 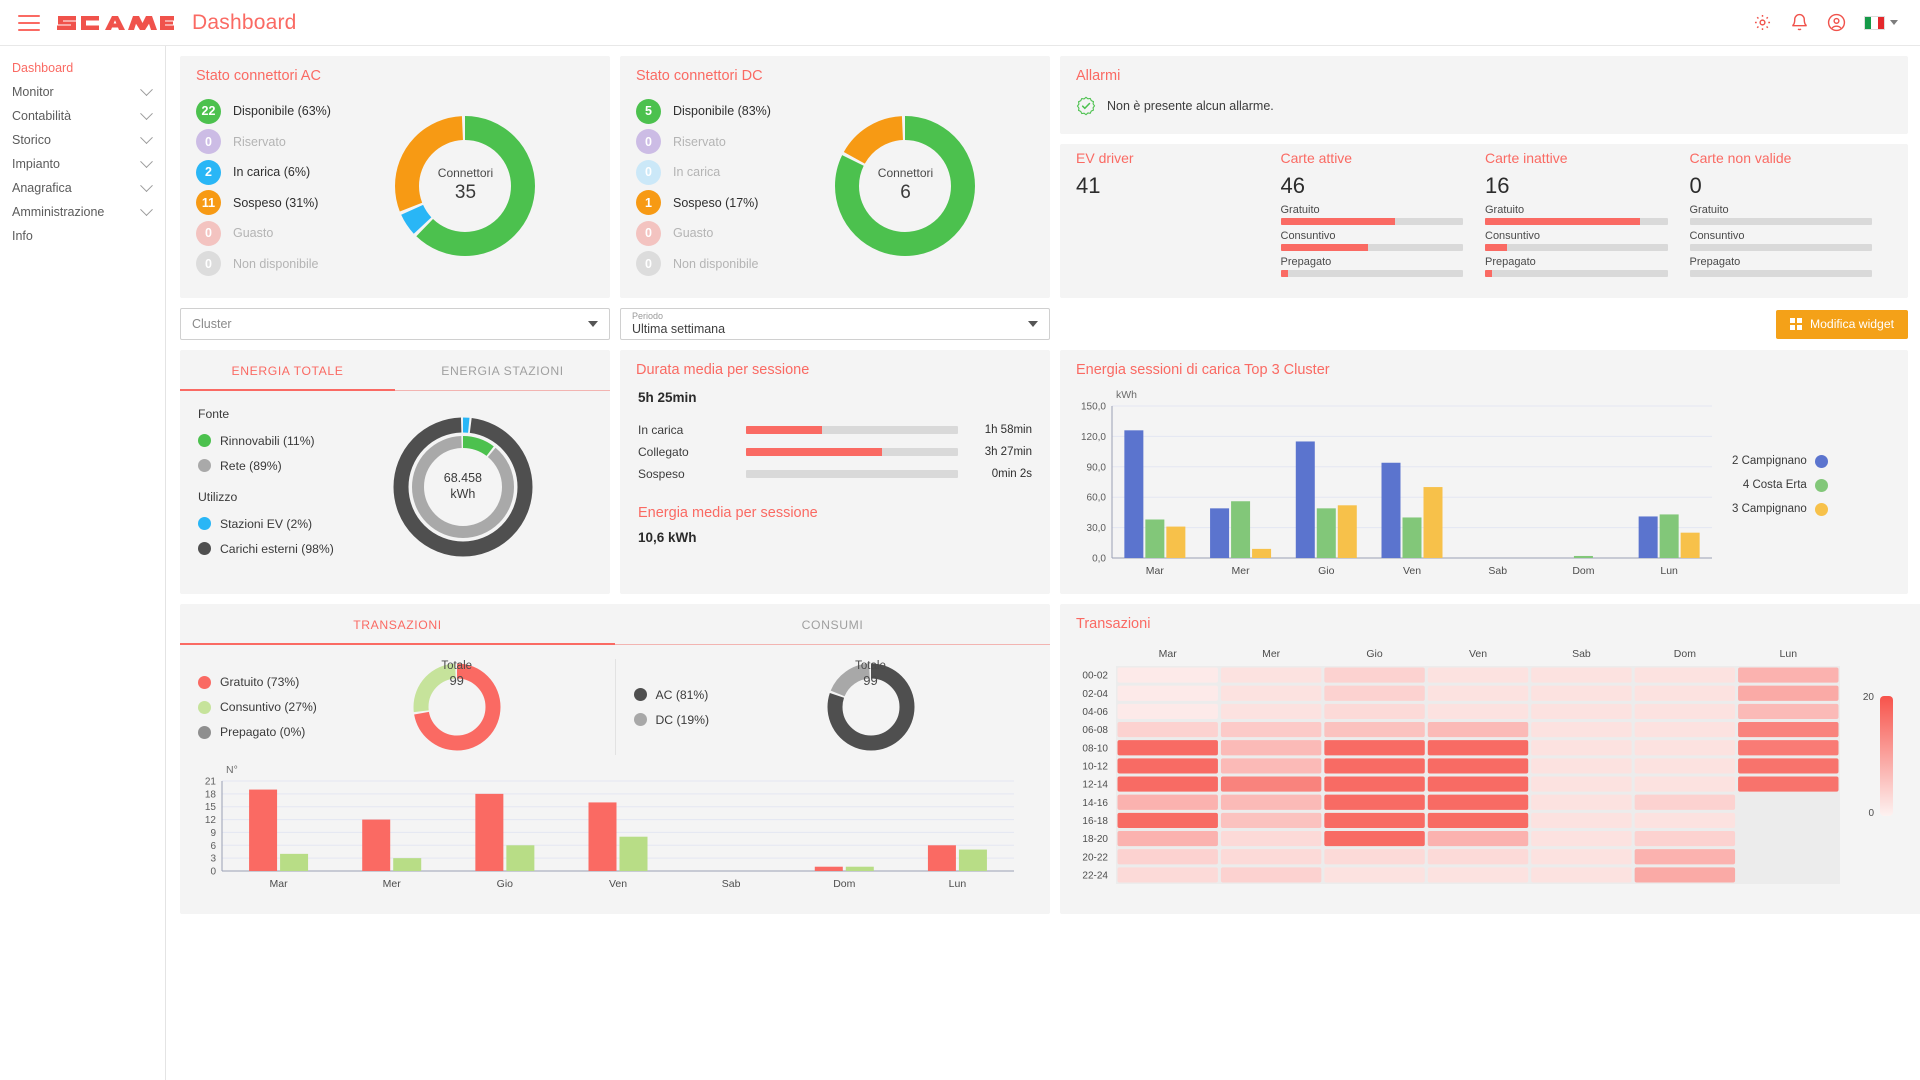 I want to click on tab-energia-stazioni: ENERGIA STAZIONI, so click(x=502, y=370).